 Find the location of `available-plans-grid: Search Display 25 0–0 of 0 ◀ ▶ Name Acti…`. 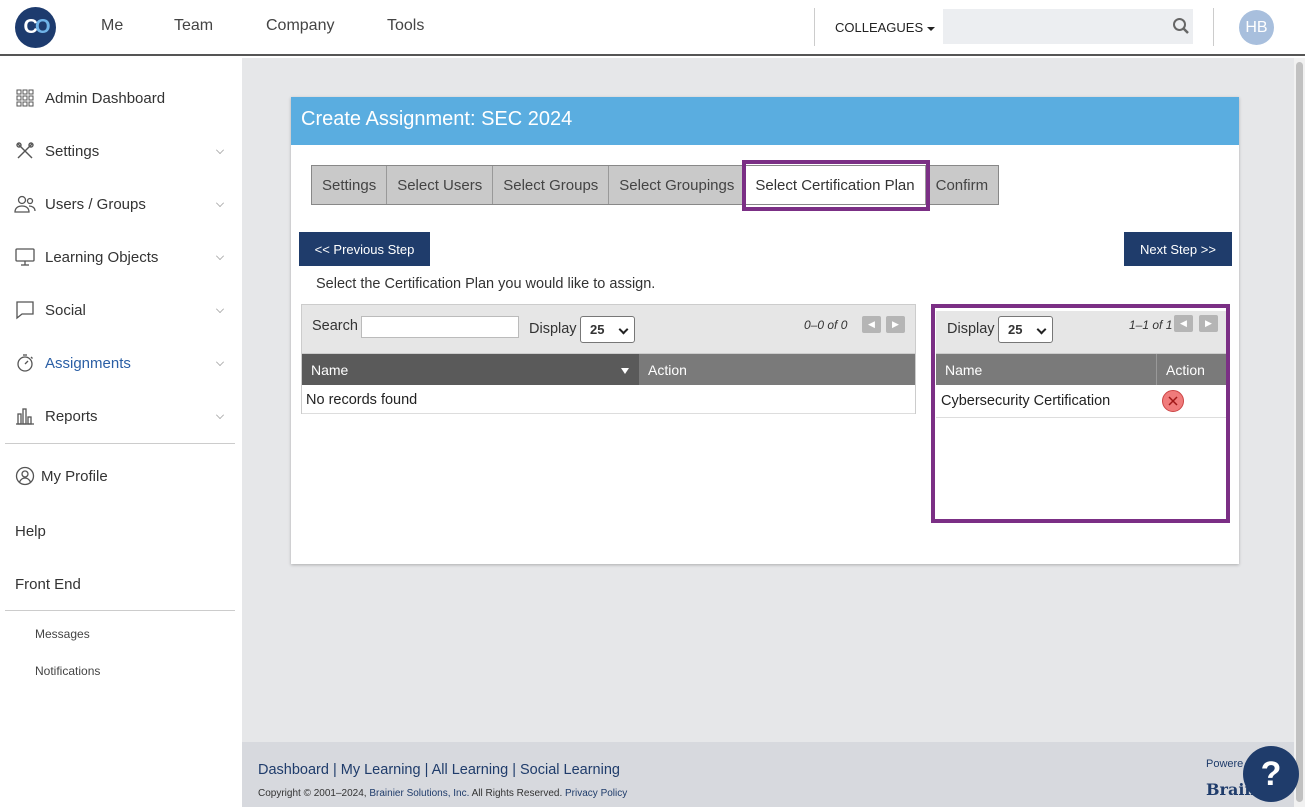

available-plans-grid: Search Display 25 0–0 of 0 ◀ ▶ Name Acti… is located at coordinates (608, 359).